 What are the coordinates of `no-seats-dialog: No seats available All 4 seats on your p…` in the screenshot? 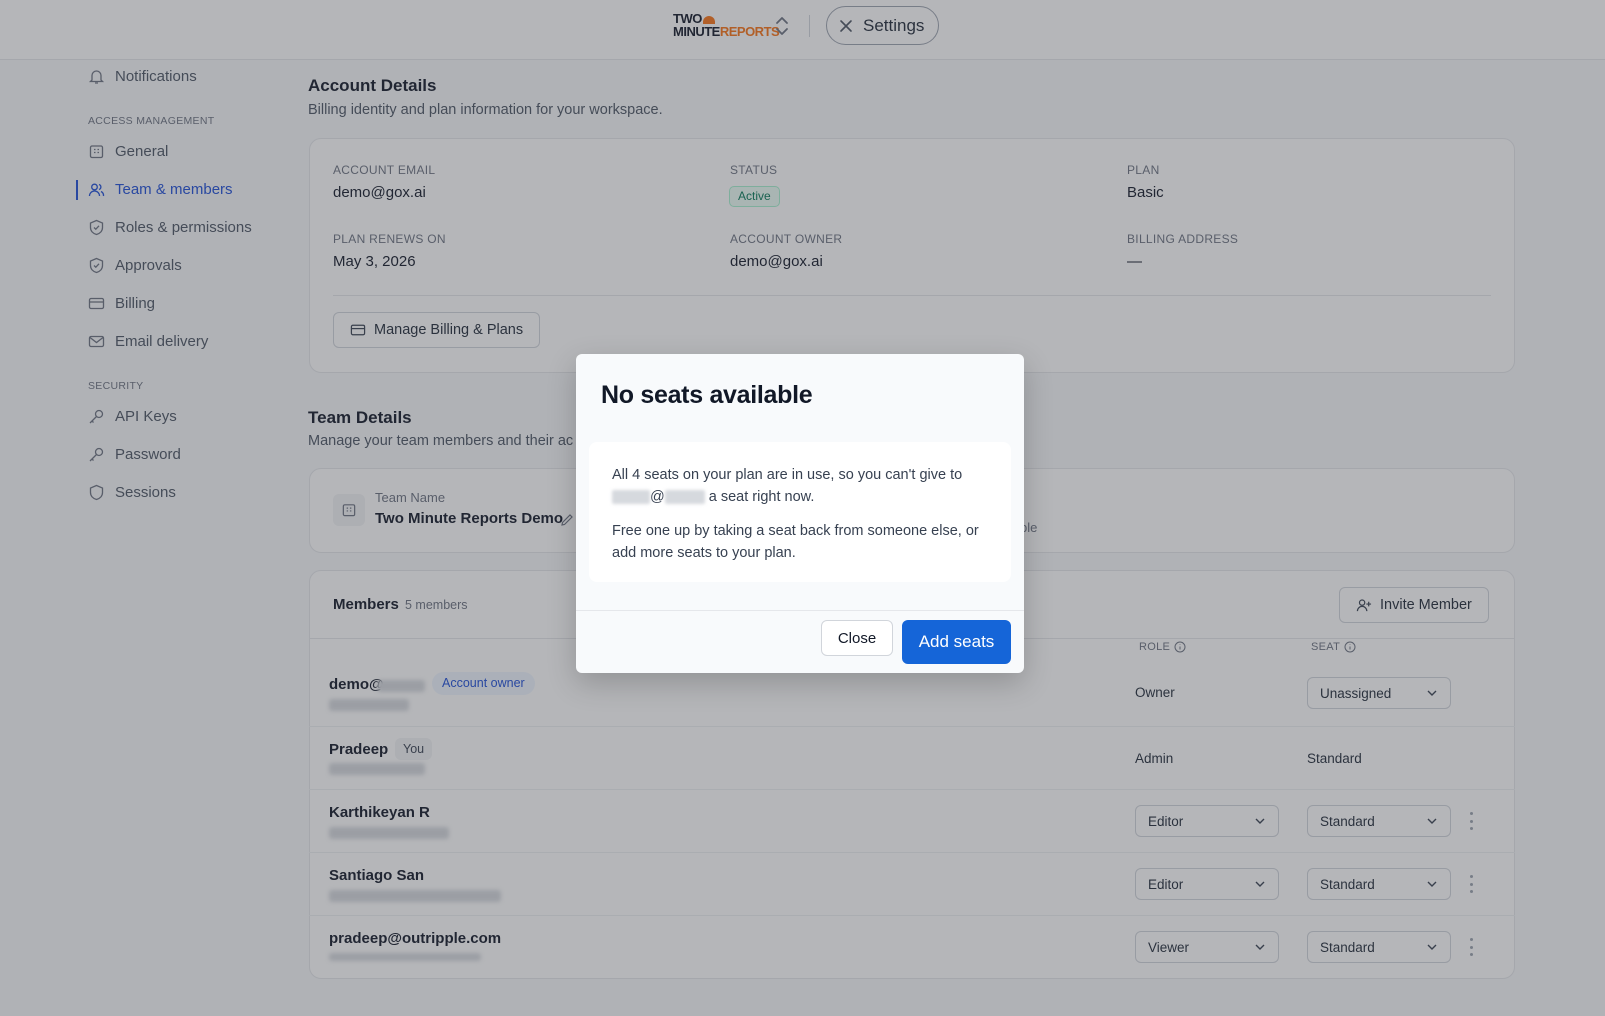 It's located at (800, 513).